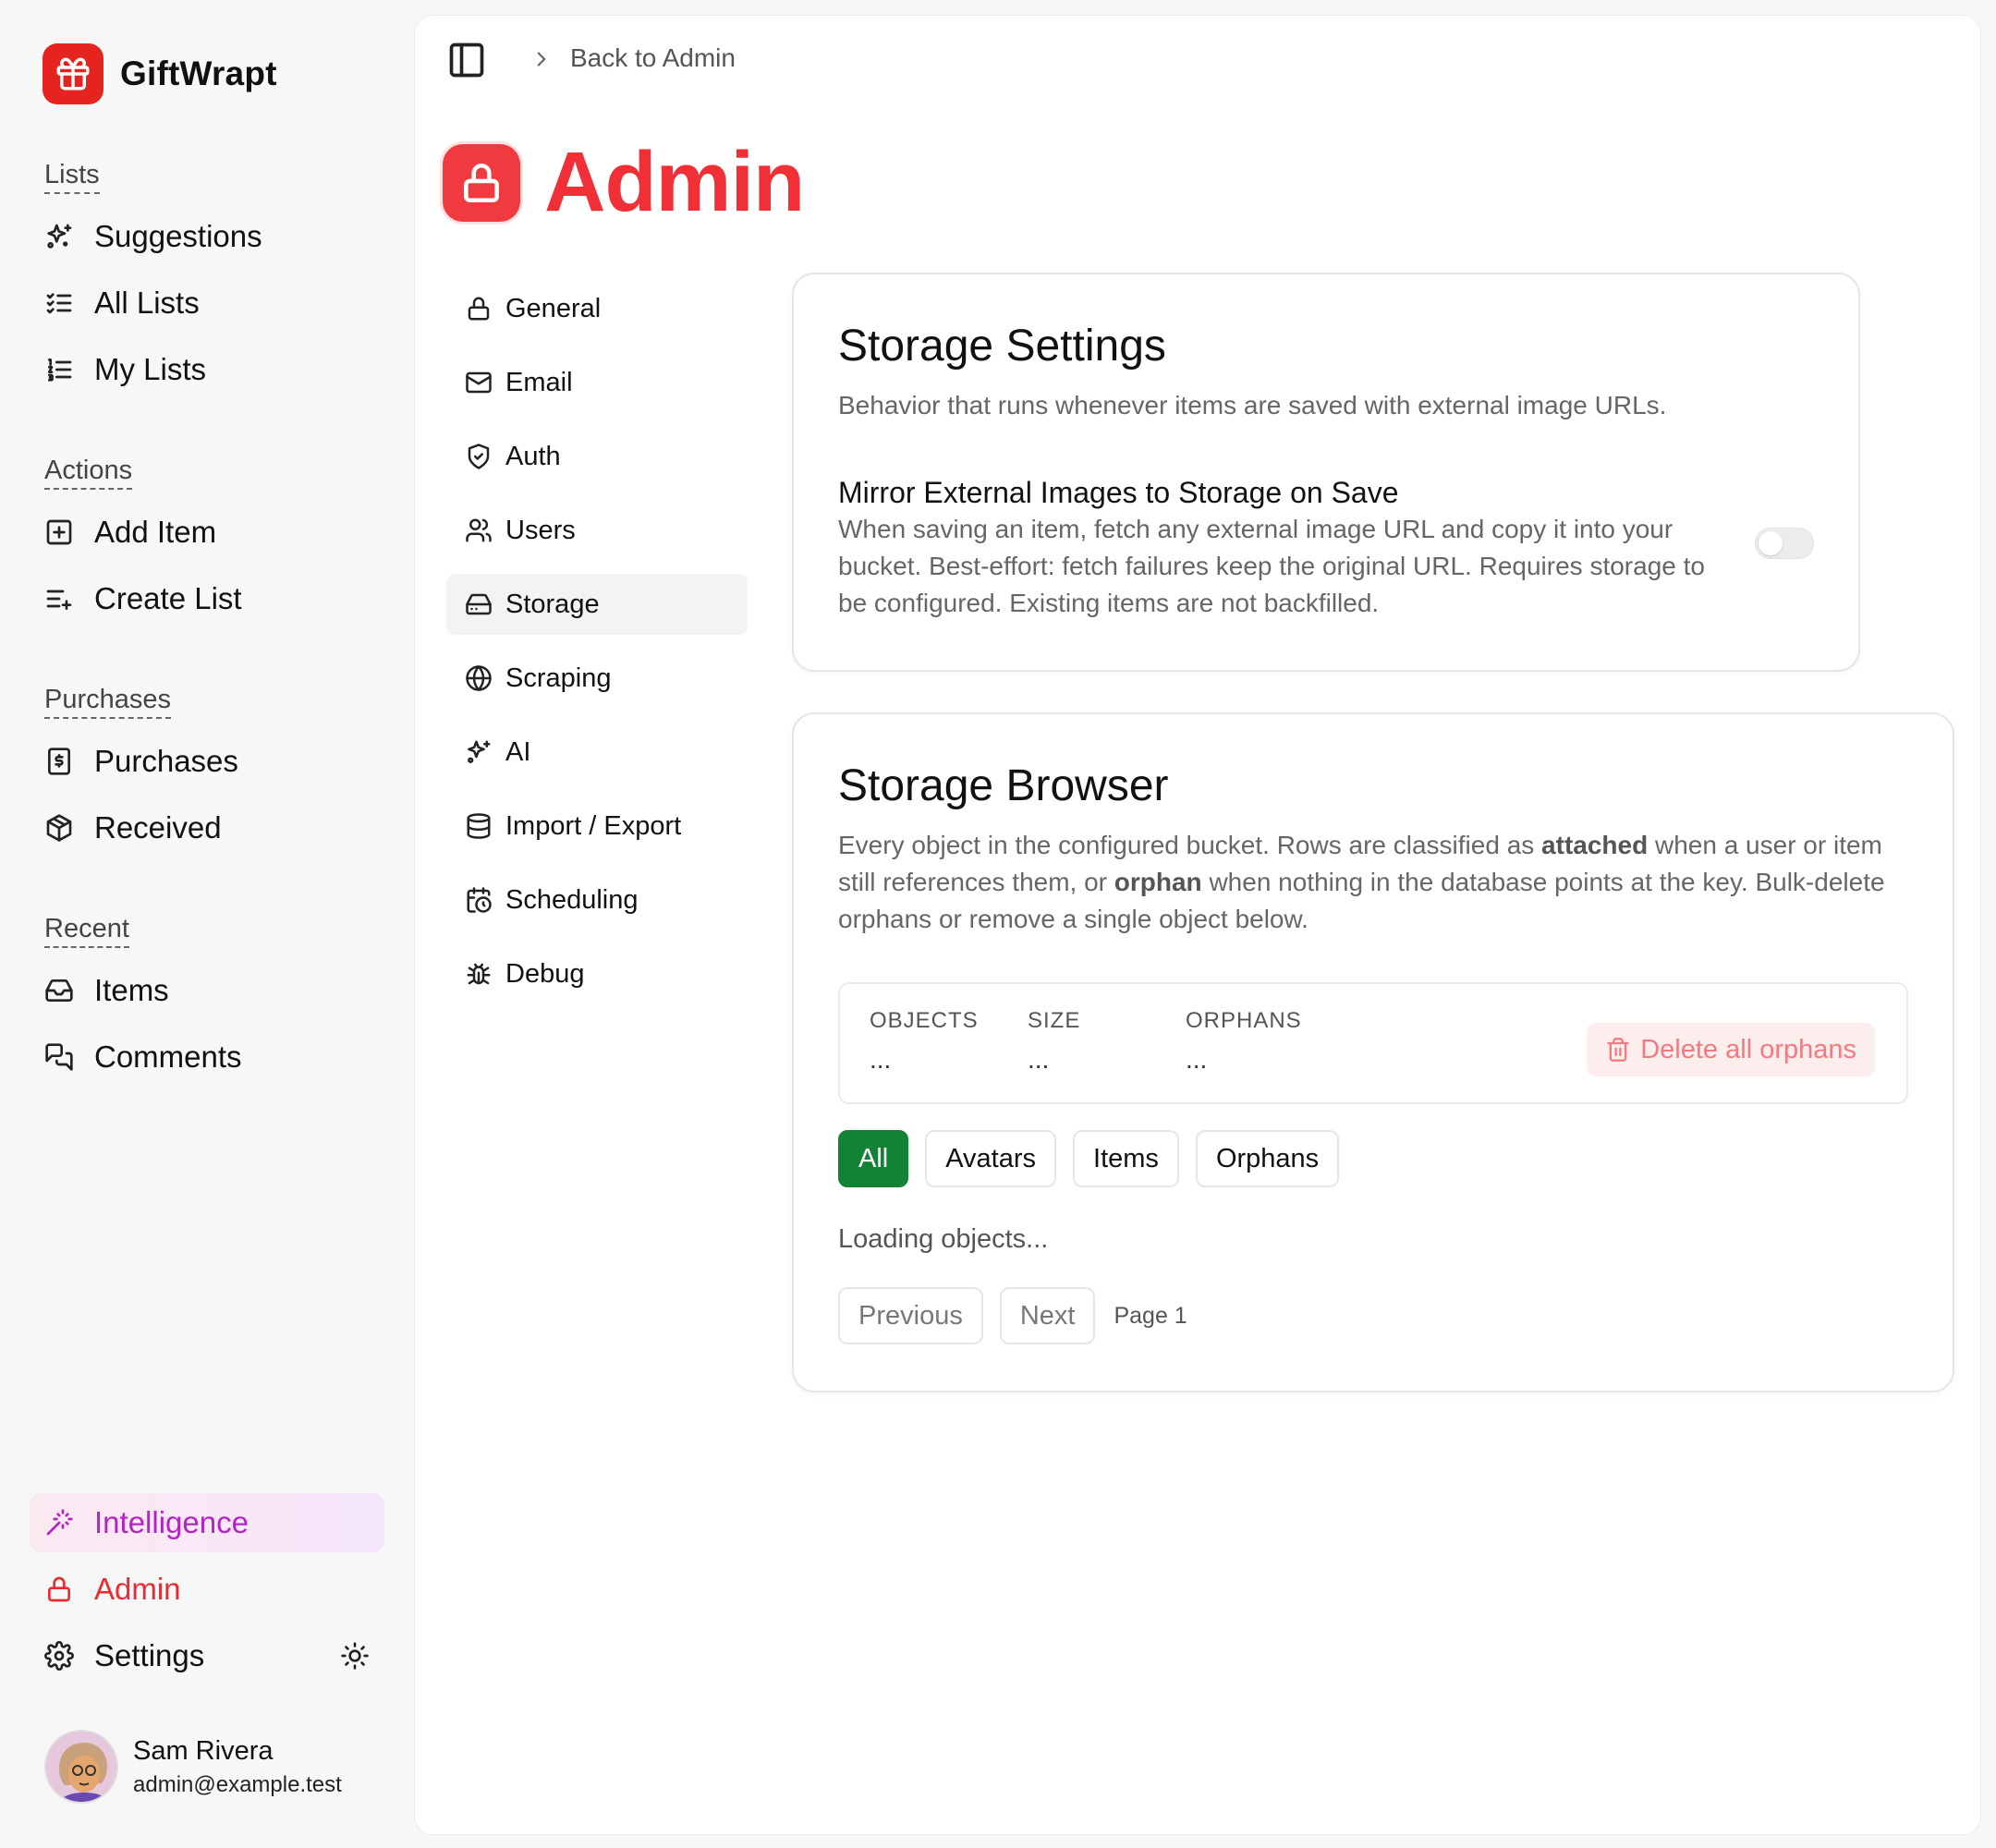  Describe the element at coordinates (59, 991) in the screenshot. I see `inbox-icon` at that location.